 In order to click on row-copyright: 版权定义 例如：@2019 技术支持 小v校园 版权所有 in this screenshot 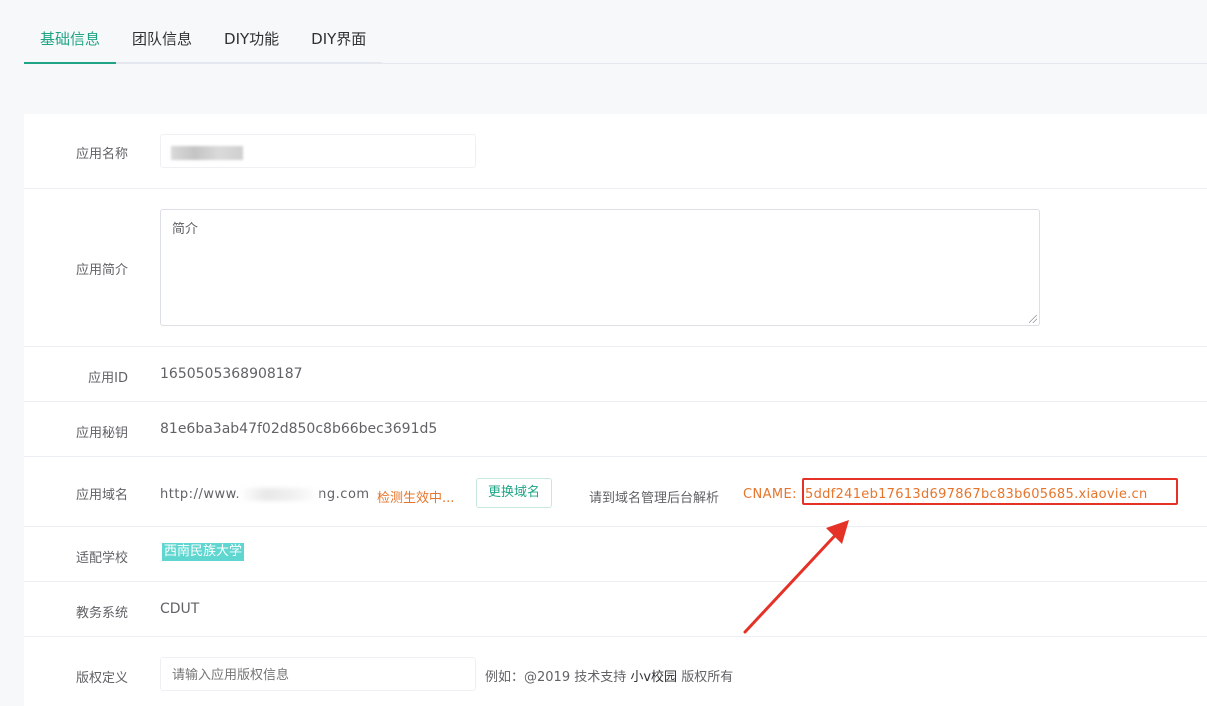, I will do `click(615, 671)`.